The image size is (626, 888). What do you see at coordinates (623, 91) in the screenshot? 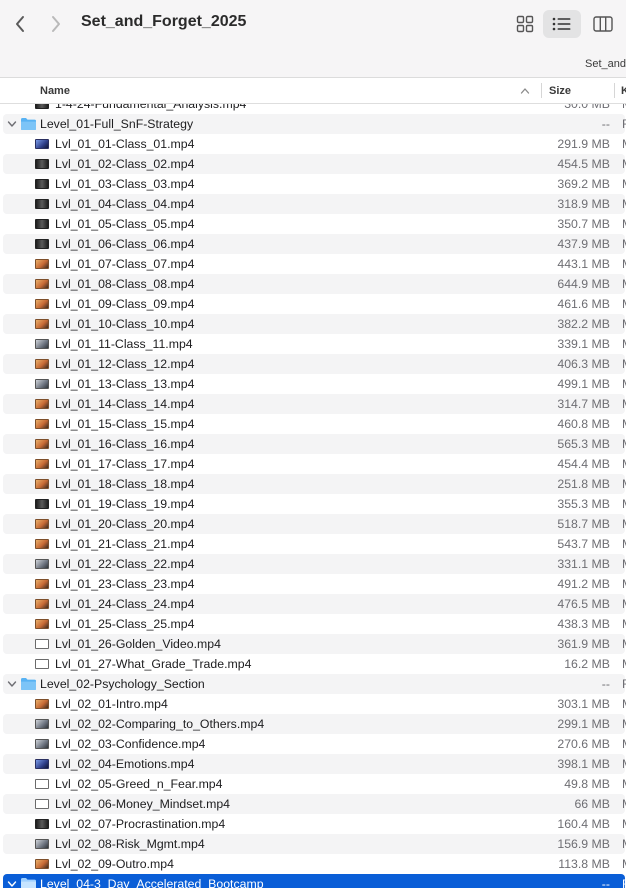
I see `column-header-kind: K` at bounding box center [623, 91].